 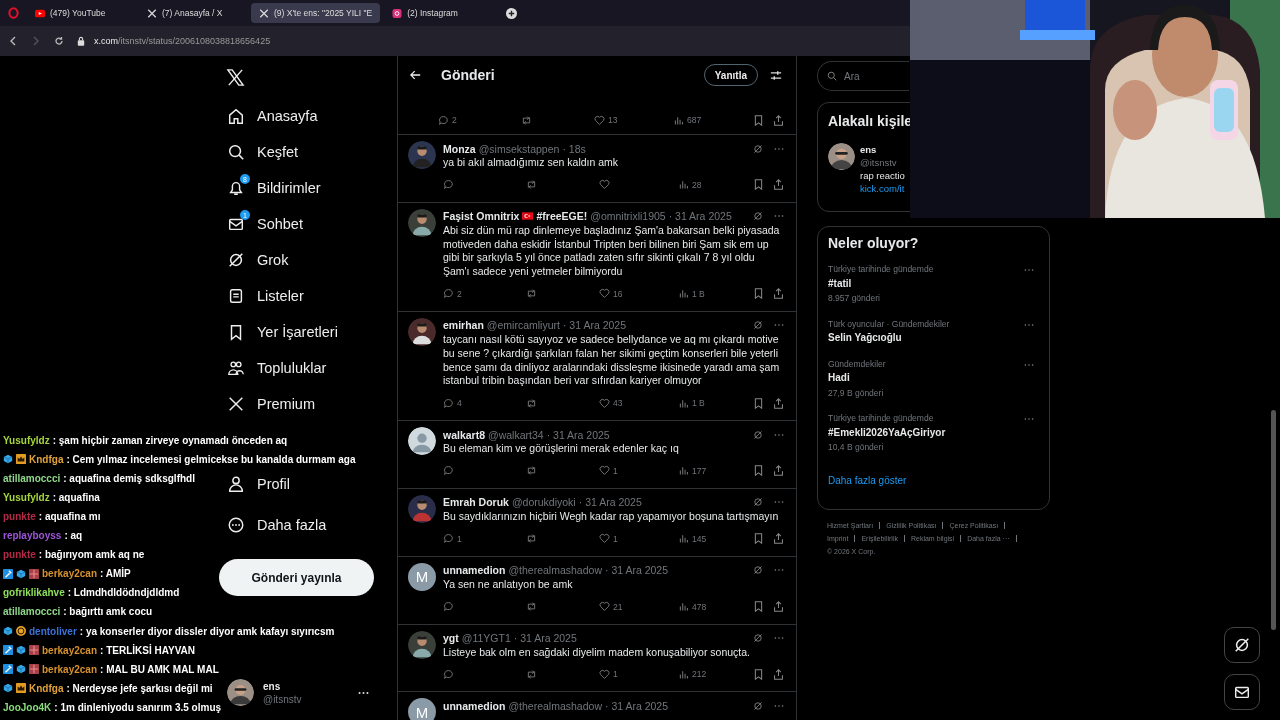 I want to click on x-logo-icon, so click(x=235, y=77).